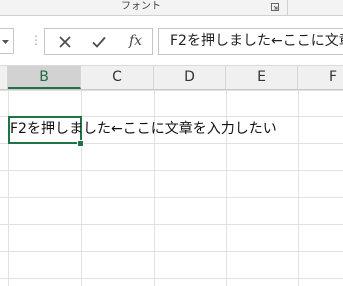 The width and height of the screenshot is (343, 286). I want to click on column-header-f: F, so click(320, 77).